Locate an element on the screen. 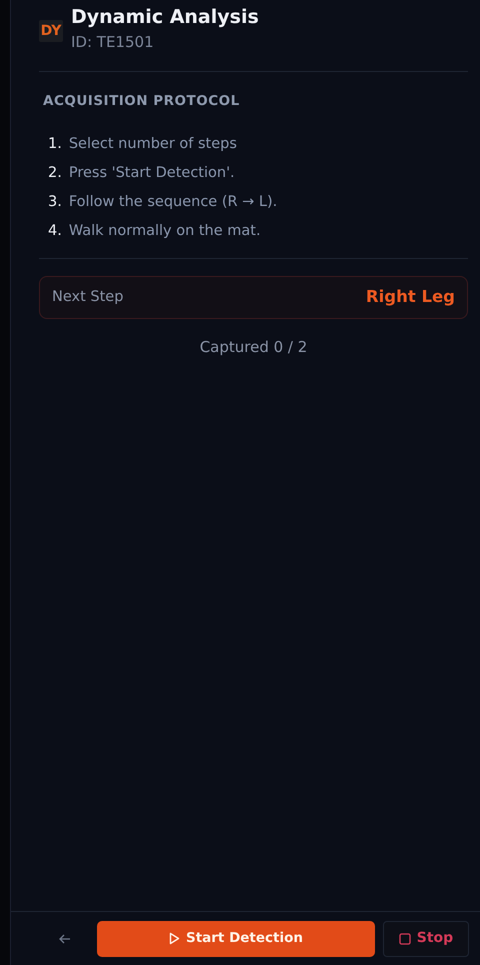 The width and height of the screenshot is (480, 965). stop-button: Stop is located at coordinates (426, 938).